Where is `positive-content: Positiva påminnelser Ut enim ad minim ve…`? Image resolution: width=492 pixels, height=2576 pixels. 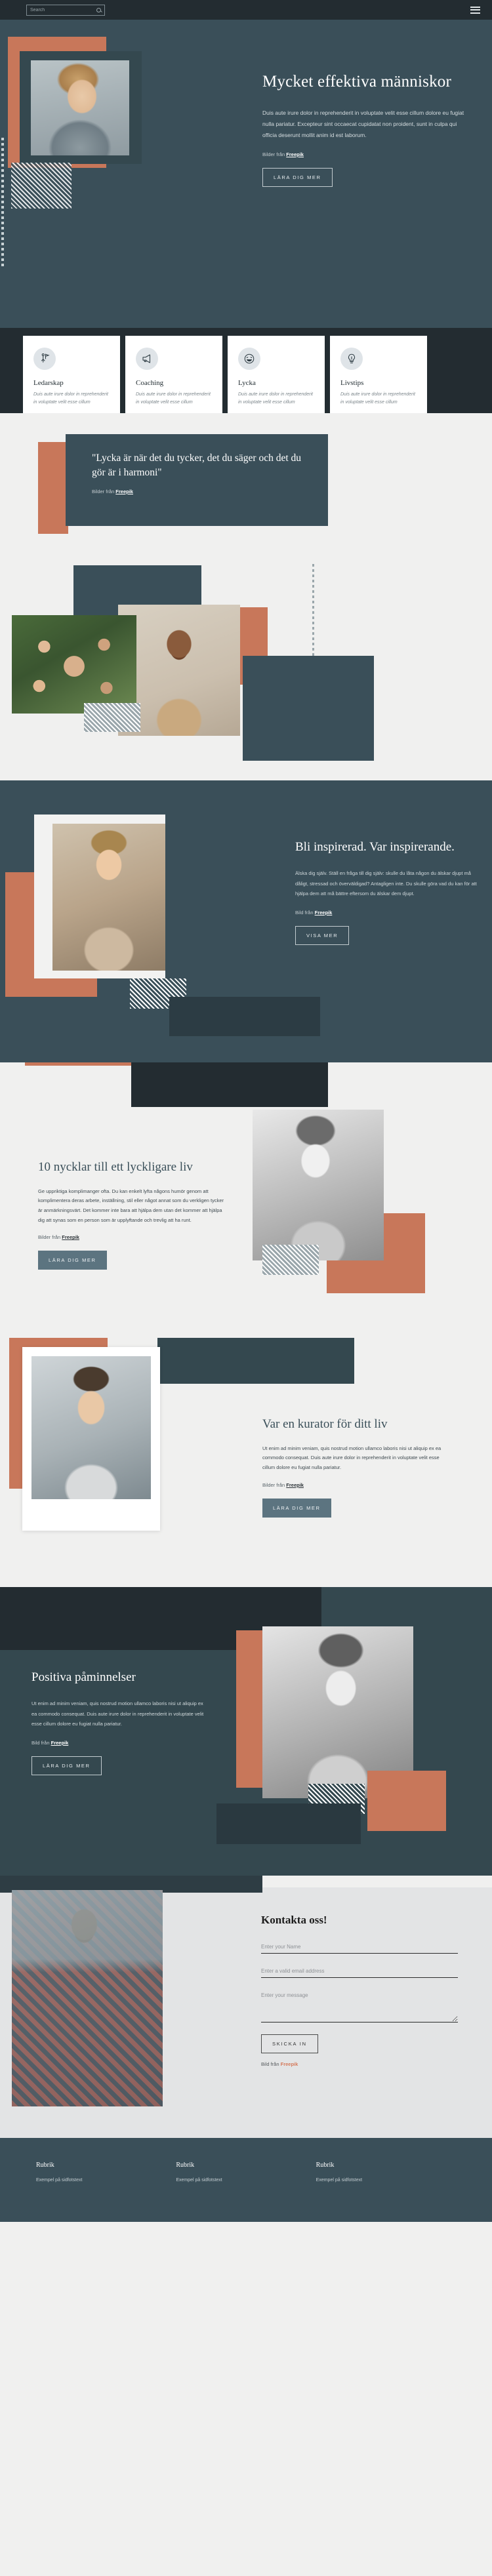
positive-content: Positiva påminnelser Ut enim ad minim ve… is located at coordinates (120, 1722).